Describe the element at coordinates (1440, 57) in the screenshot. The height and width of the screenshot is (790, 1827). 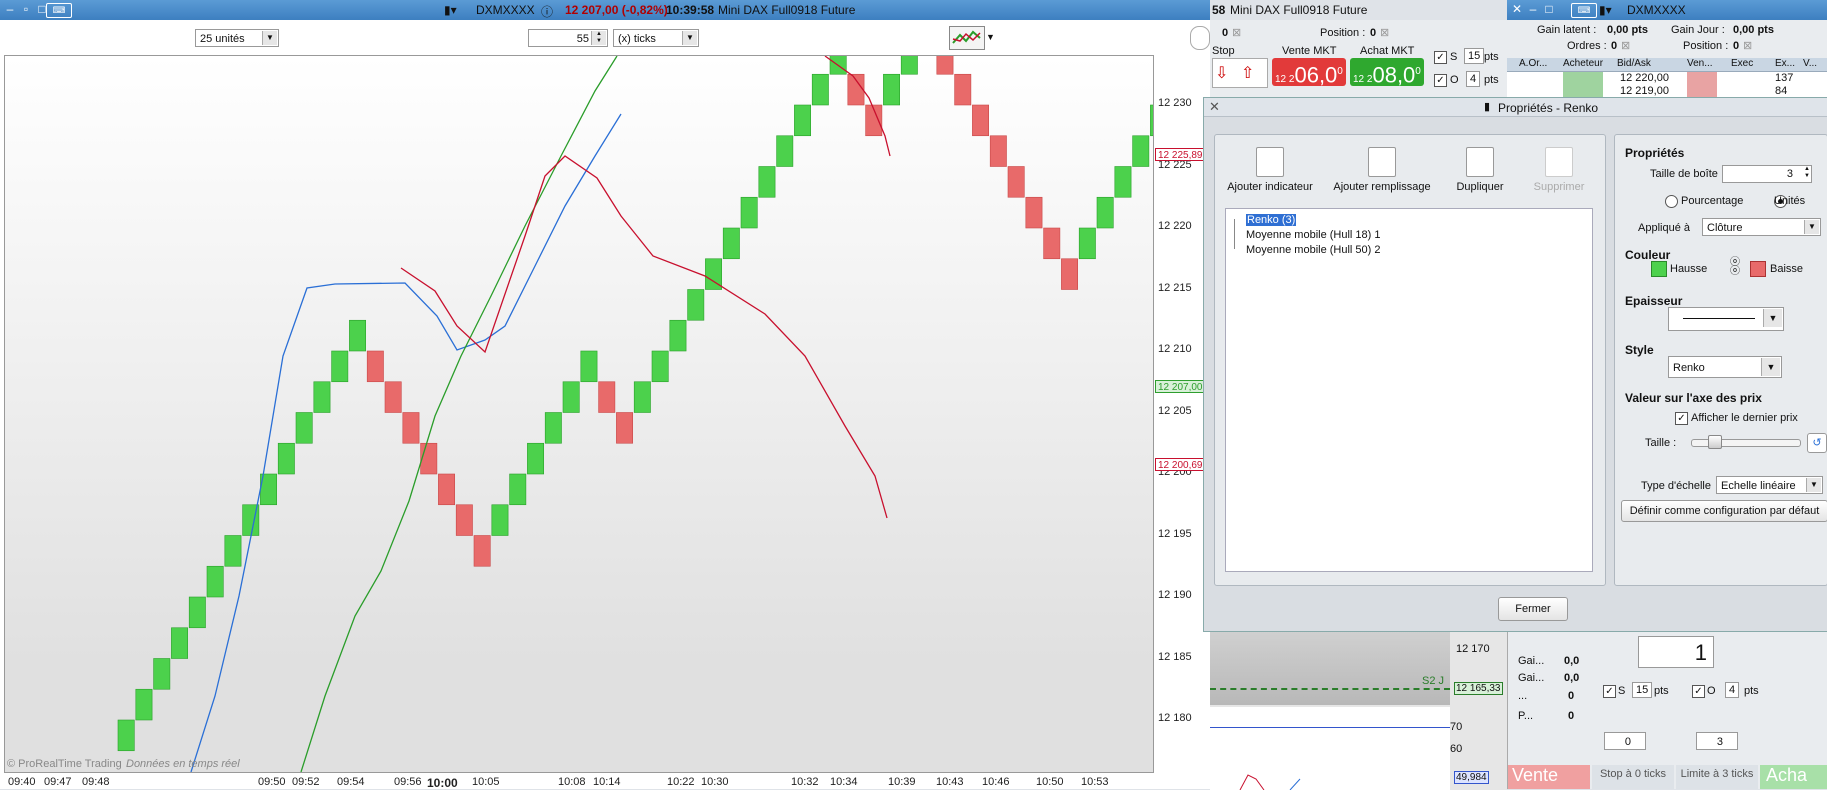
I see `stop-checkbox: ✓` at that location.